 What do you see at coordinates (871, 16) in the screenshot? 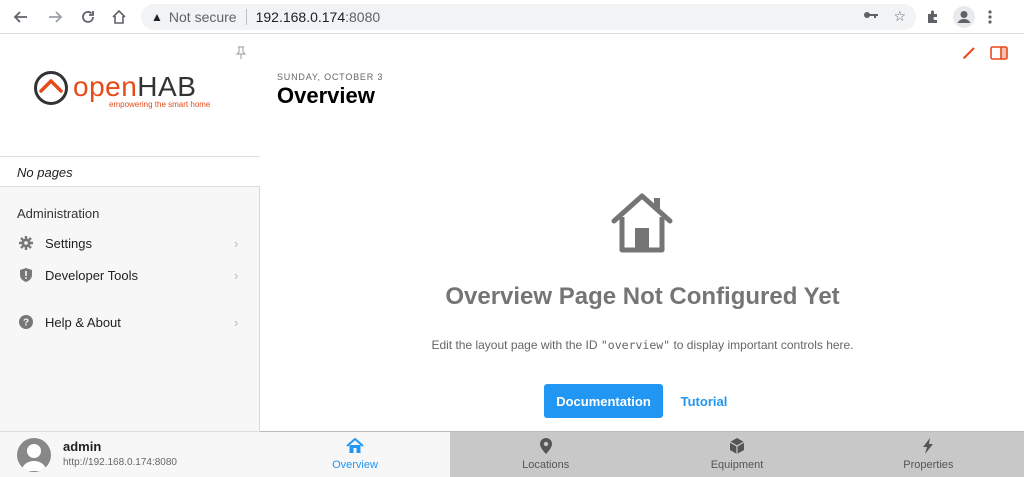
I see `key-icon` at bounding box center [871, 16].